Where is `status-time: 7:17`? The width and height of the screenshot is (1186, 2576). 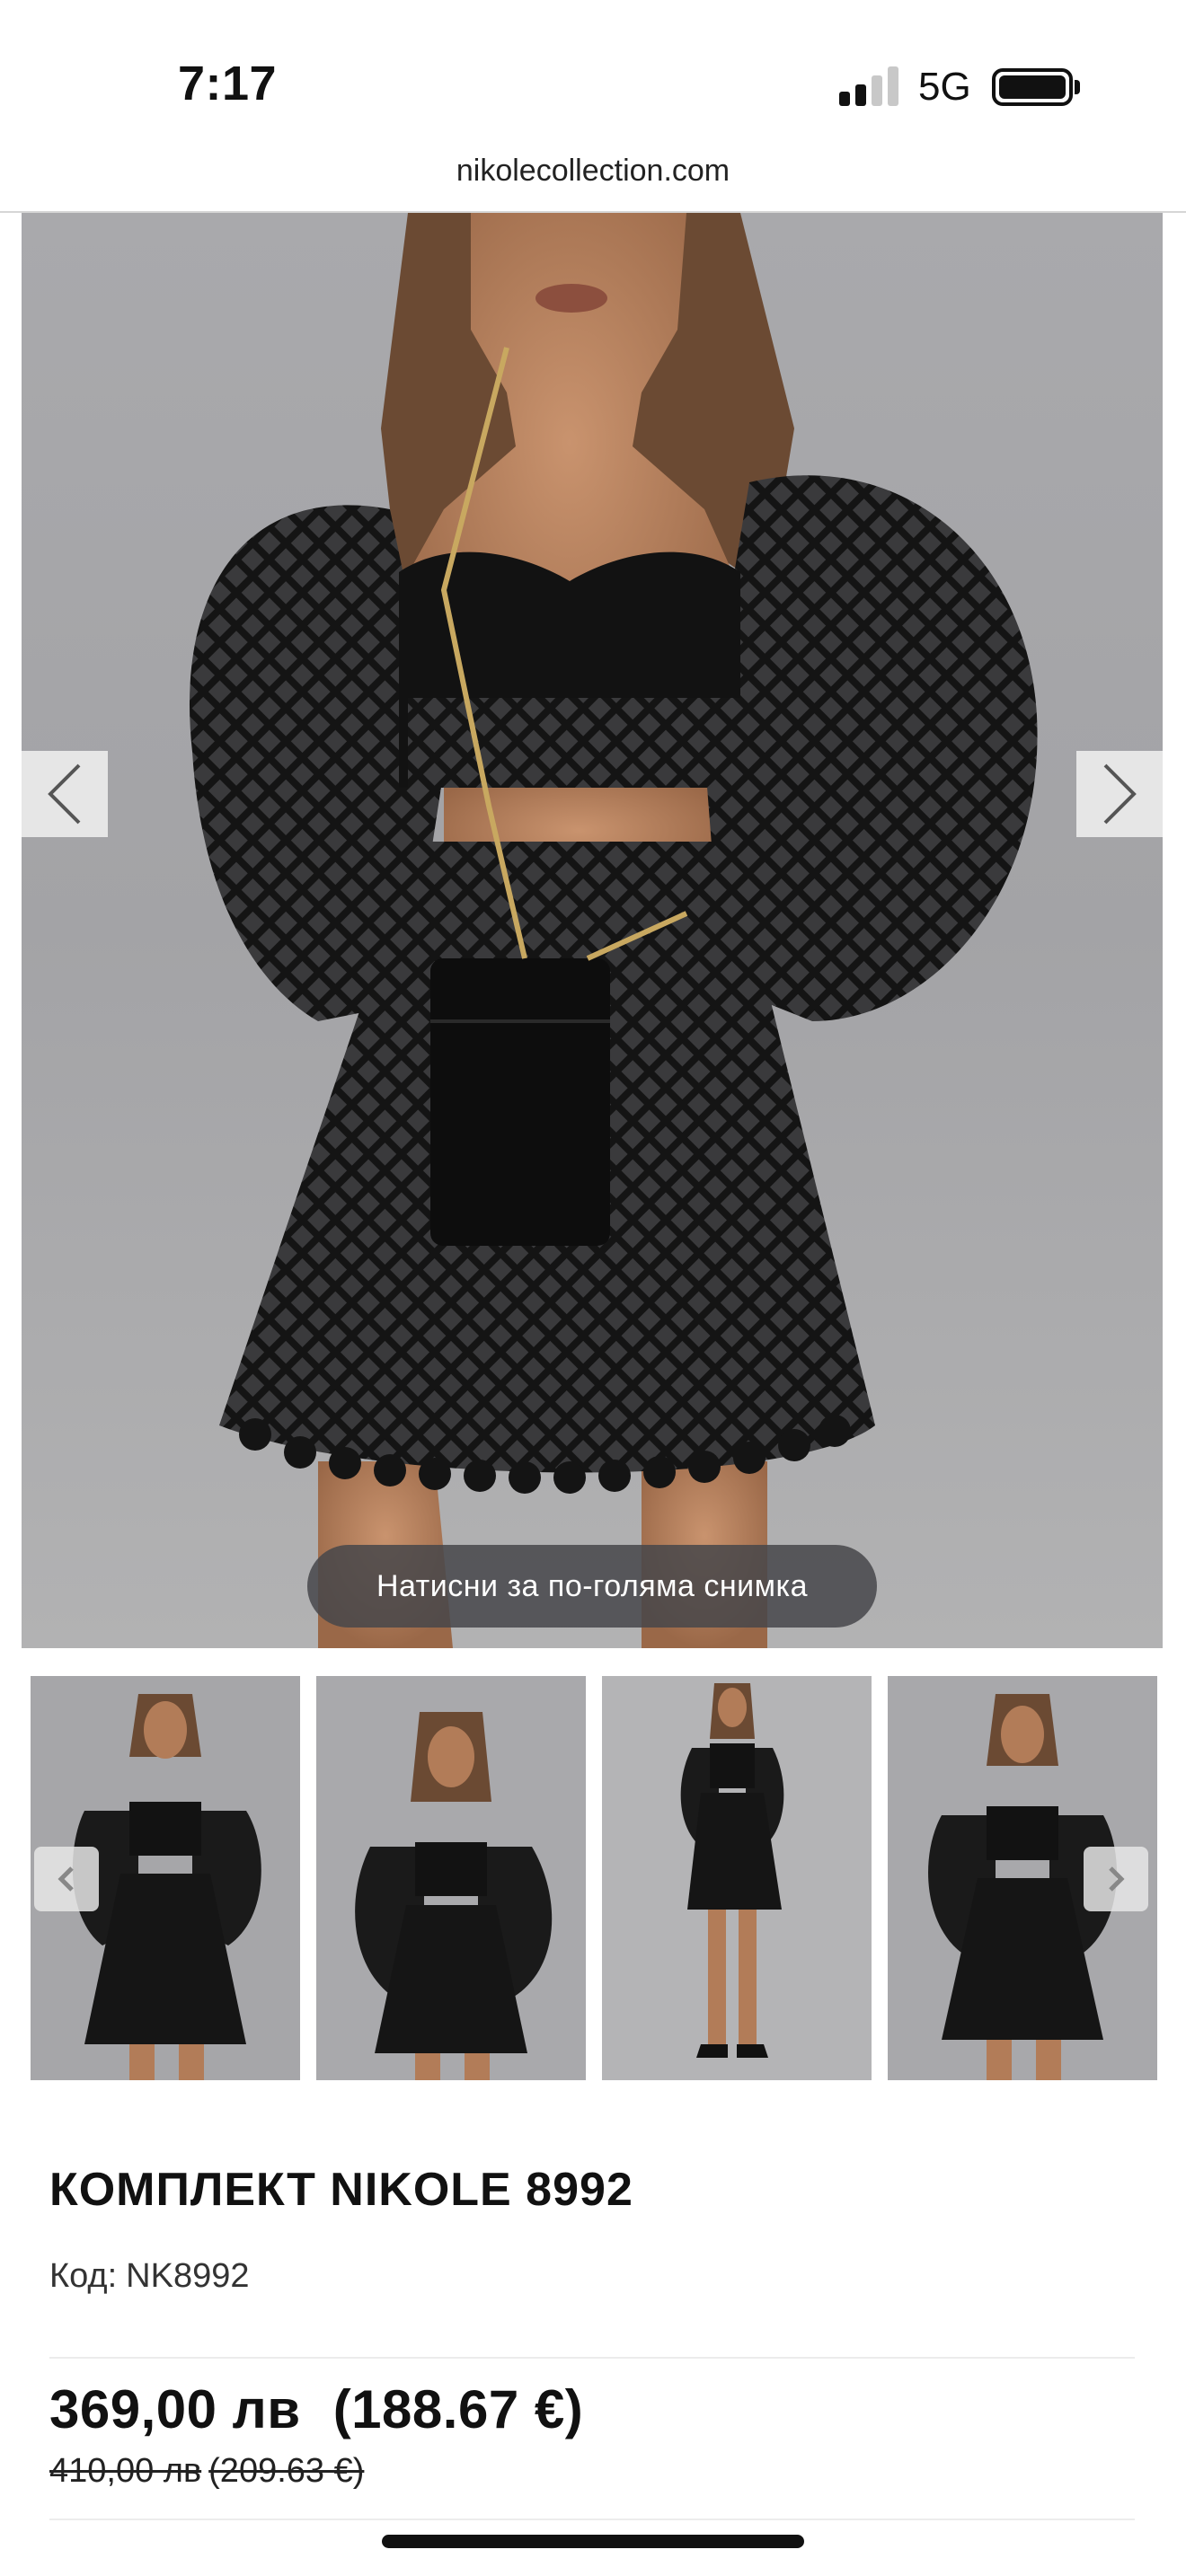 status-time: 7:17 is located at coordinates (228, 83).